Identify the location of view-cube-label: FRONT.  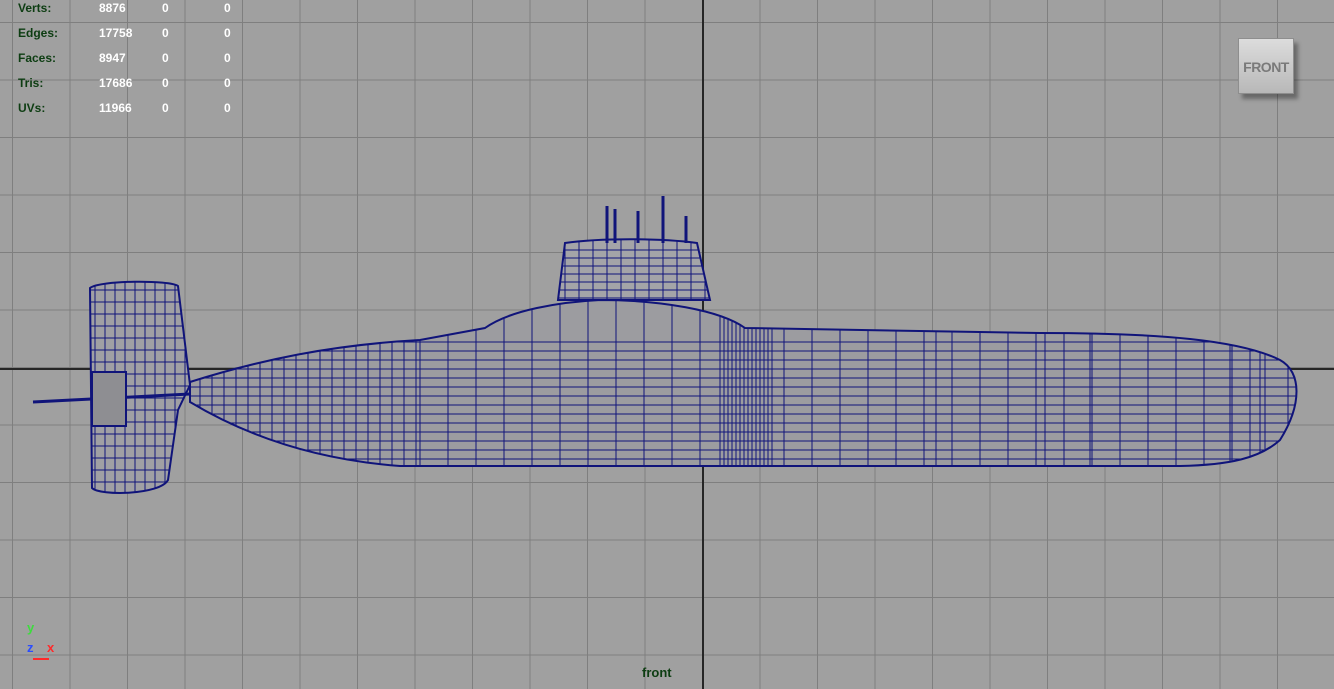
(1266, 67).